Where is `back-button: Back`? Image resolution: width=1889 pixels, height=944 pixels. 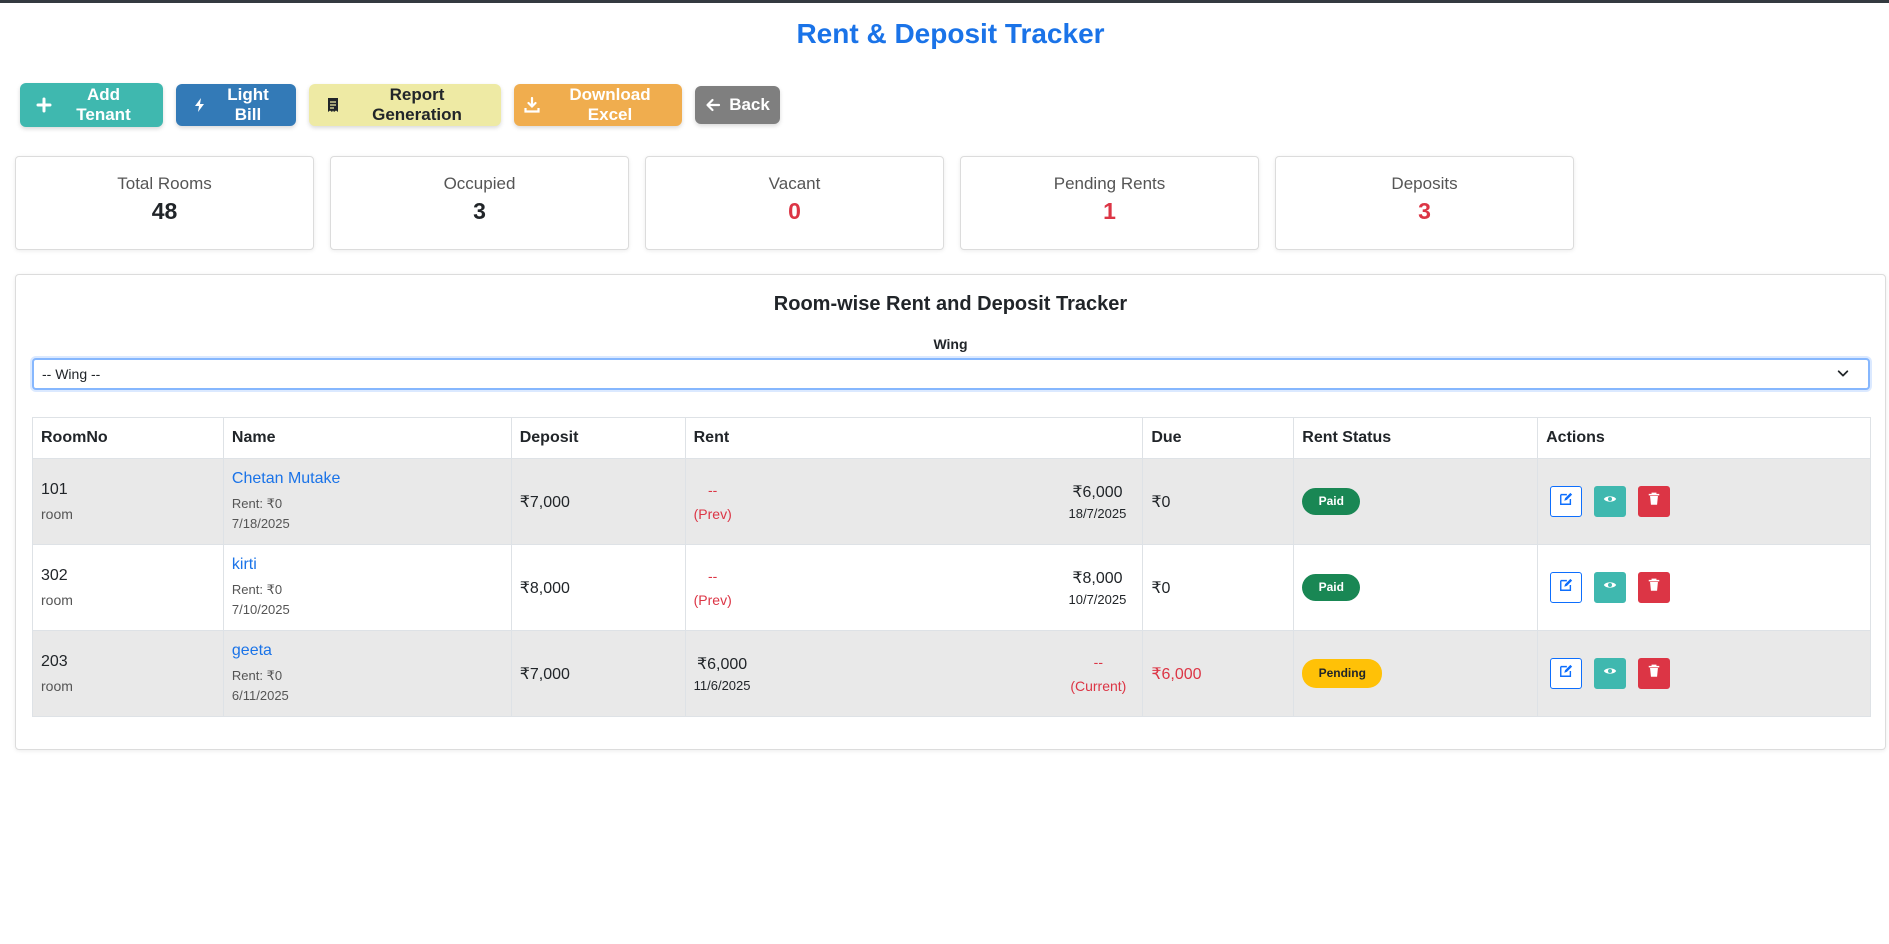
back-button: Back is located at coordinates (737, 105).